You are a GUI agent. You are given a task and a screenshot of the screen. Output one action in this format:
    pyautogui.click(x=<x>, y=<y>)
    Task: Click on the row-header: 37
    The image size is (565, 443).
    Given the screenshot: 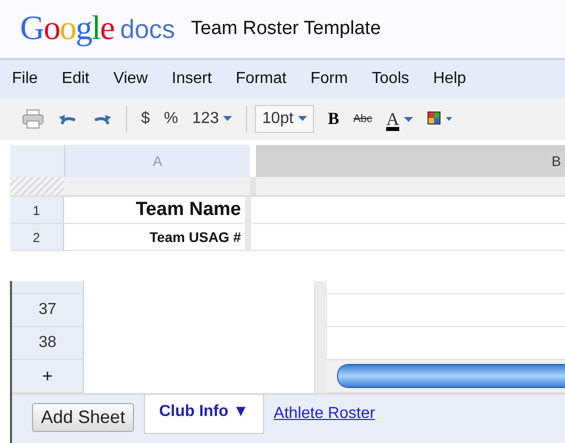 What is the action you would take?
    pyautogui.click(x=48, y=310)
    